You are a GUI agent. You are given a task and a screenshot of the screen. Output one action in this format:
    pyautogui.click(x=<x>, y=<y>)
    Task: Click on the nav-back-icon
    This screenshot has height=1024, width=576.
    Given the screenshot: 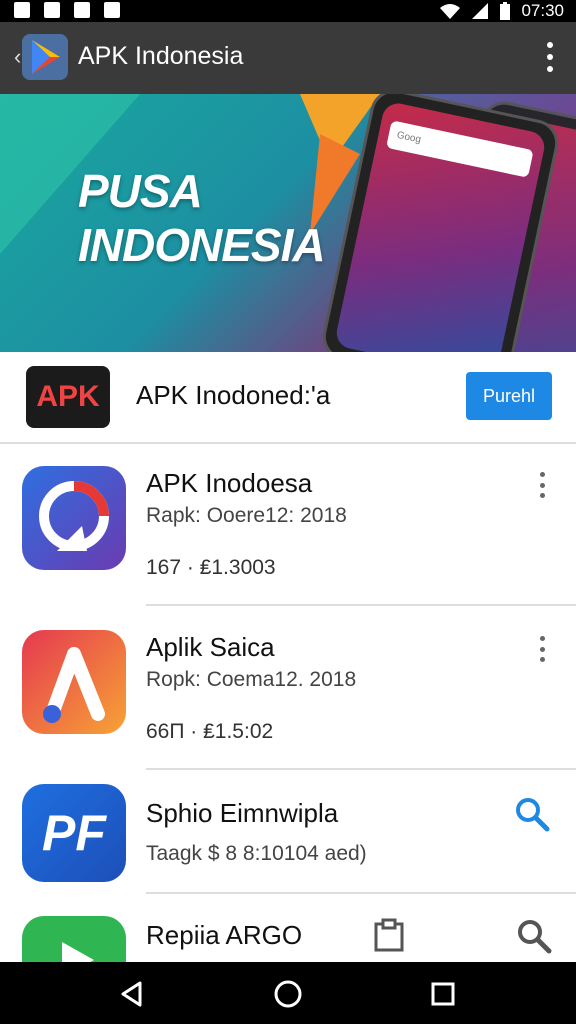 What is the action you would take?
    pyautogui.click(x=132, y=994)
    